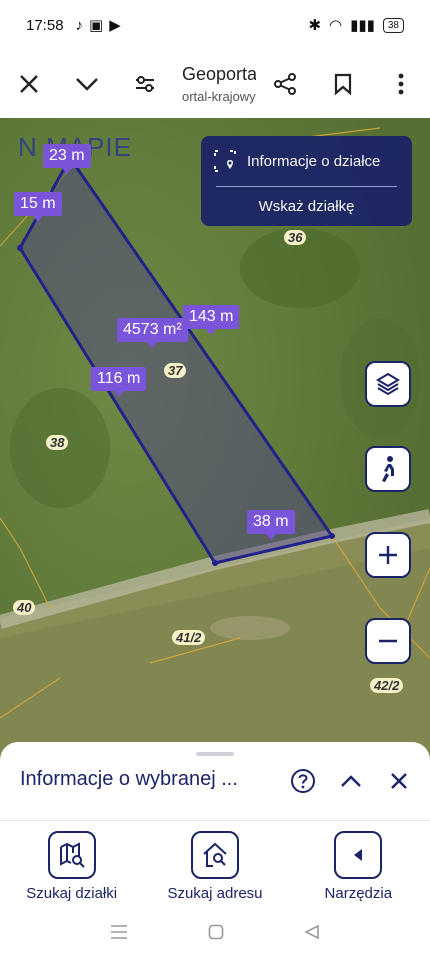 Image resolution: width=430 pixels, height=960 pixels. What do you see at coordinates (225, 161) in the screenshot?
I see `select-area-pin-icon` at bounding box center [225, 161].